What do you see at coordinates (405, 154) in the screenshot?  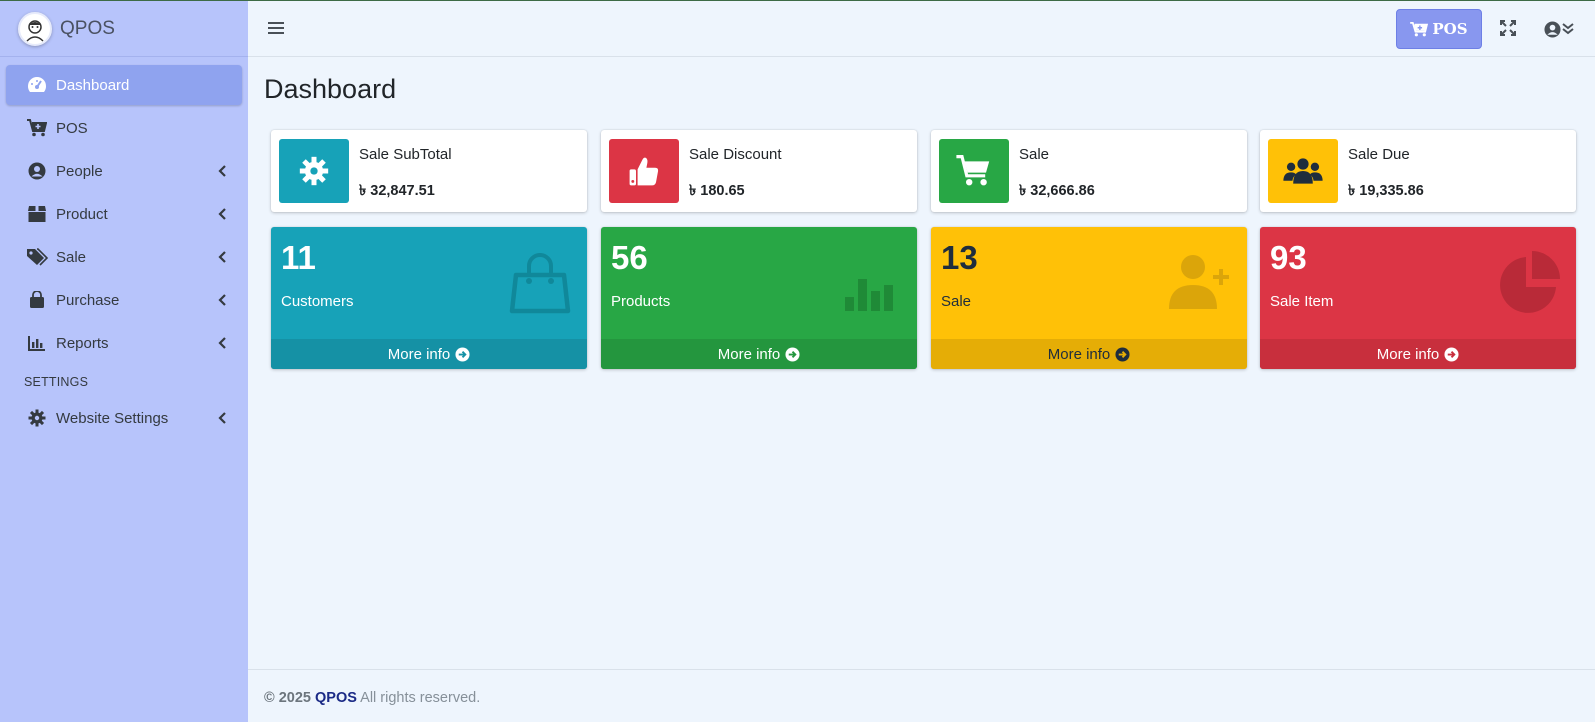 I see `info-box-label: Sale SubTotal` at bounding box center [405, 154].